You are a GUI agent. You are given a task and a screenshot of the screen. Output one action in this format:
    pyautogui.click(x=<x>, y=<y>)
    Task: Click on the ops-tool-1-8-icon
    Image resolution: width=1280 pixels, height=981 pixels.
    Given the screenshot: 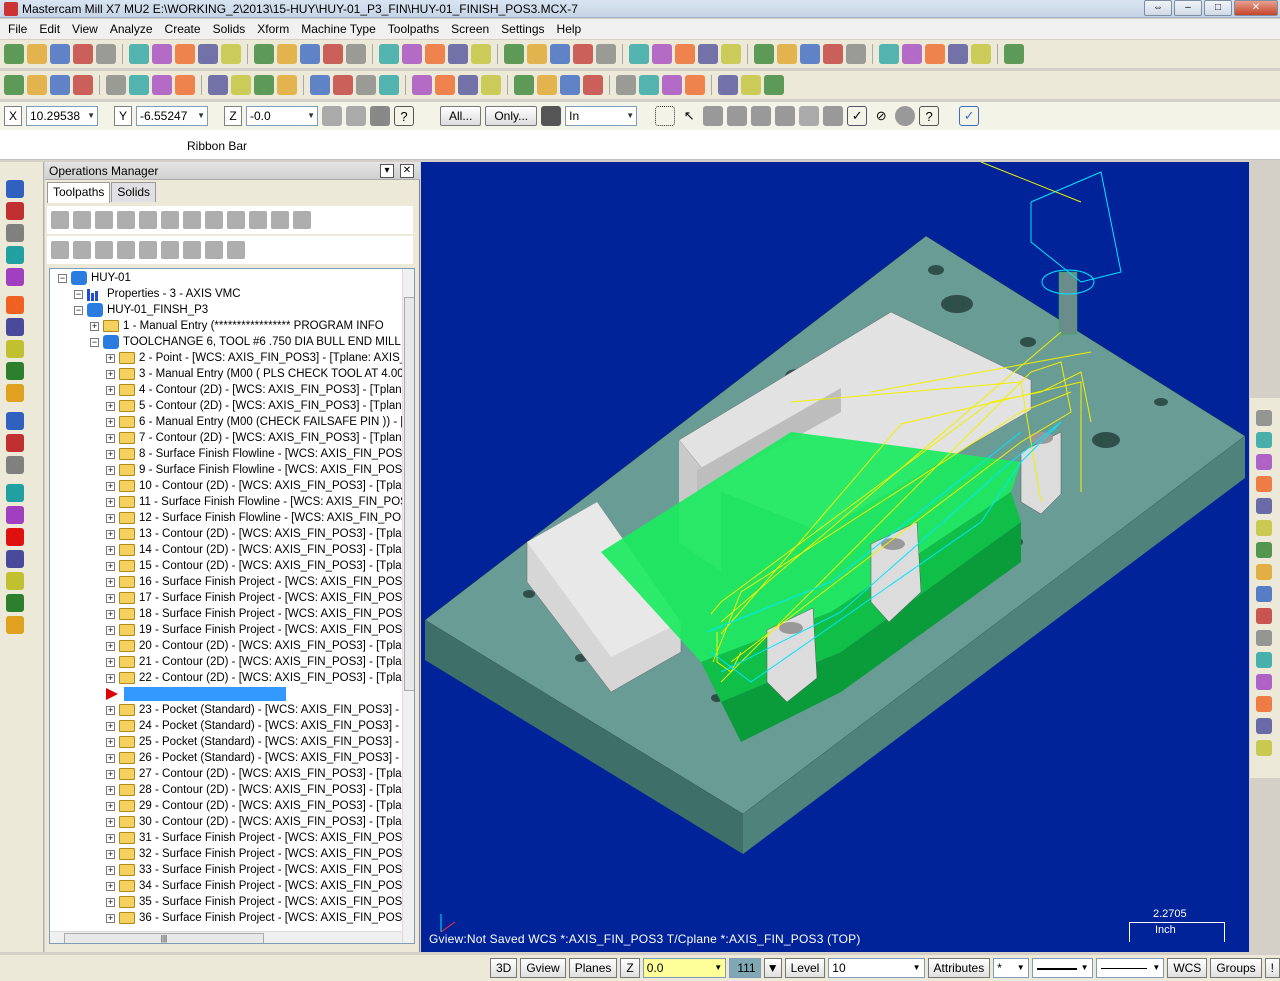 What is the action you would take?
    pyautogui.click(x=214, y=220)
    